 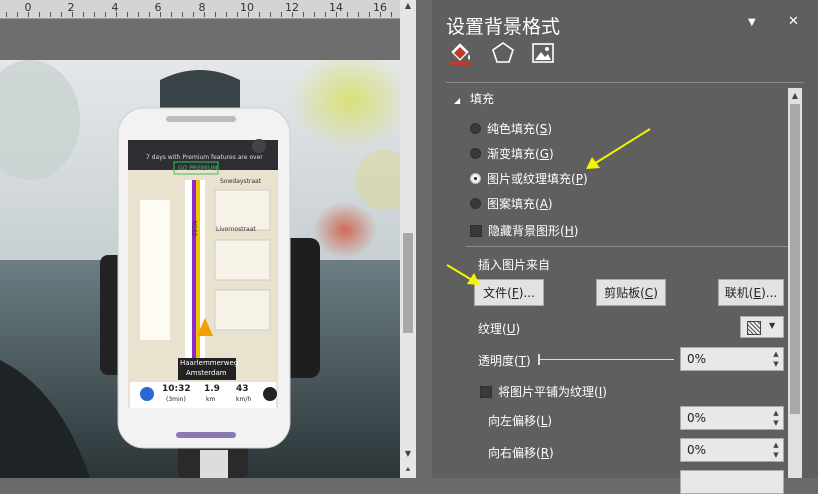 I want to click on editor-vertical-scrollbar: ▲ ▼ ⯅, so click(x=408, y=239).